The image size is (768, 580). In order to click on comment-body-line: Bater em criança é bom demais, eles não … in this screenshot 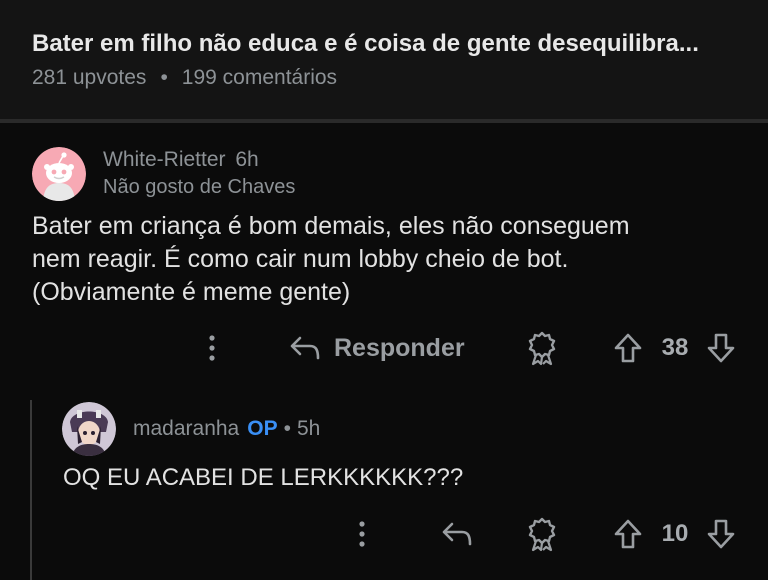, I will do `click(331, 226)`.